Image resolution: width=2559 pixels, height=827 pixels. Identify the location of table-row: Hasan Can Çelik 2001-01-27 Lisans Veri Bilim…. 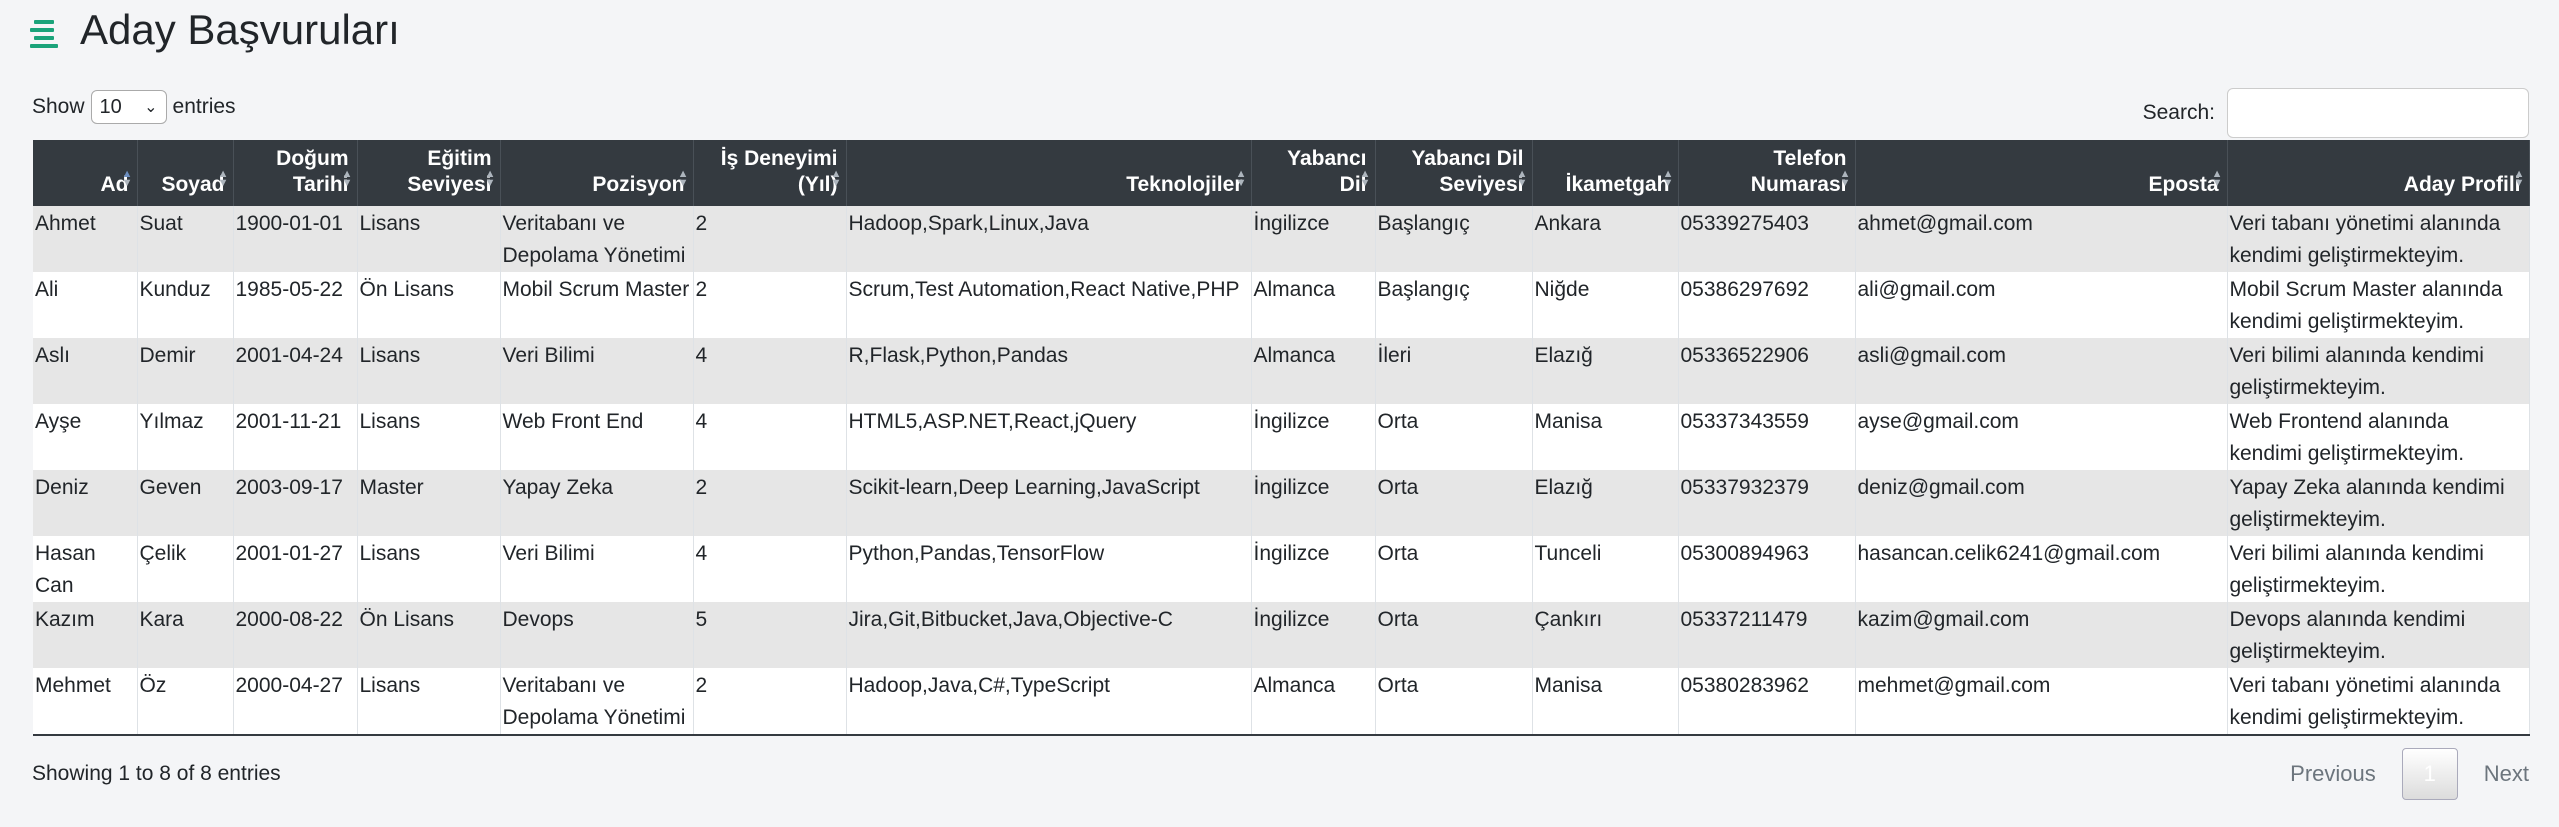
(1281, 569).